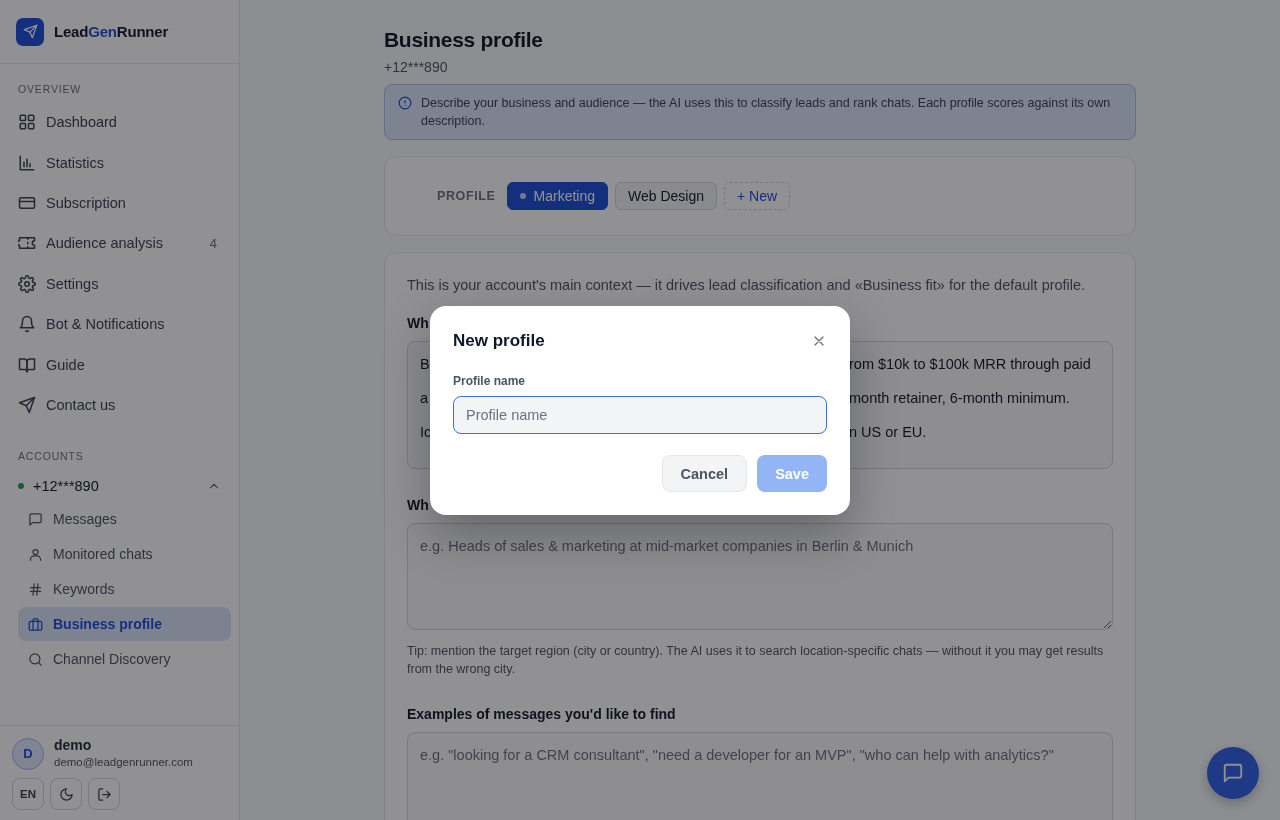  I want to click on briefcase-icon, so click(35, 624).